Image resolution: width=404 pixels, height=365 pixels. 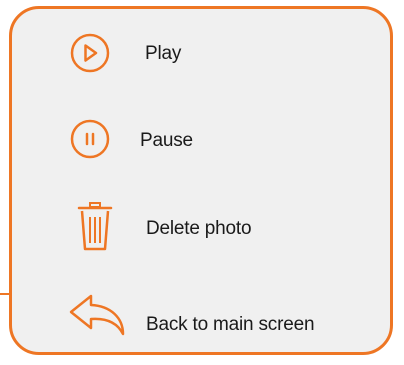 I want to click on menu-item-label: Delete photo, so click(x=199, y=228).